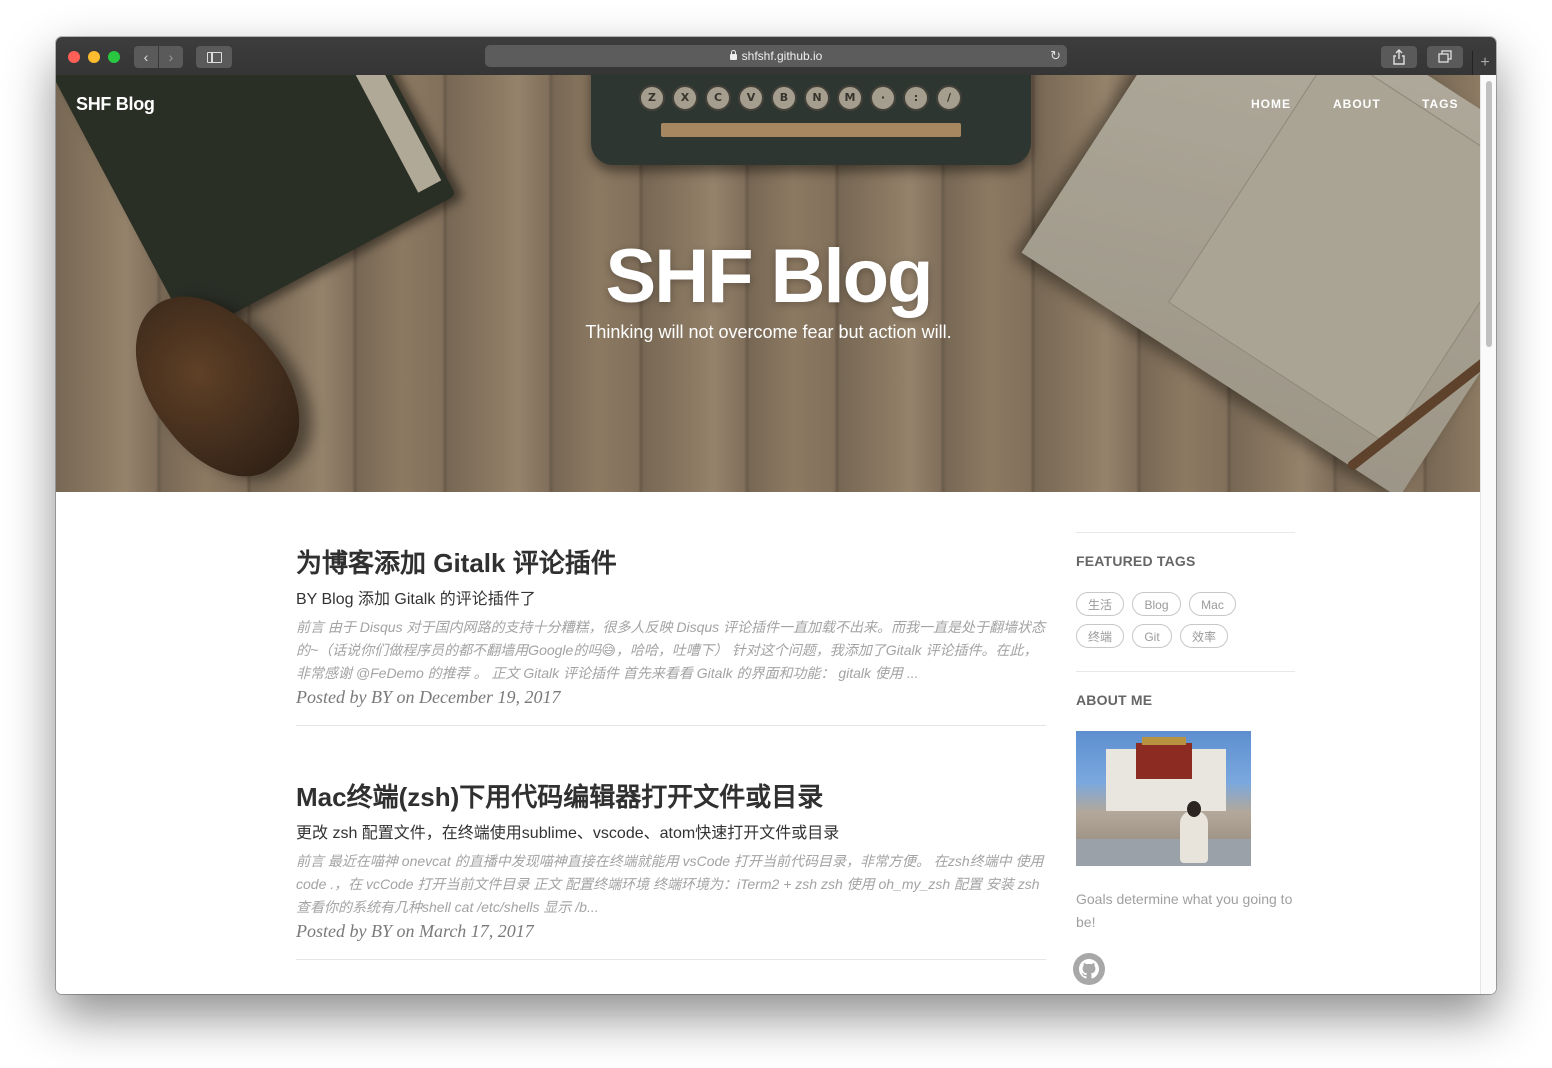 The height and width of the screenshot is (1068, 1552). I want to click on github-link, so click(1089, 969).